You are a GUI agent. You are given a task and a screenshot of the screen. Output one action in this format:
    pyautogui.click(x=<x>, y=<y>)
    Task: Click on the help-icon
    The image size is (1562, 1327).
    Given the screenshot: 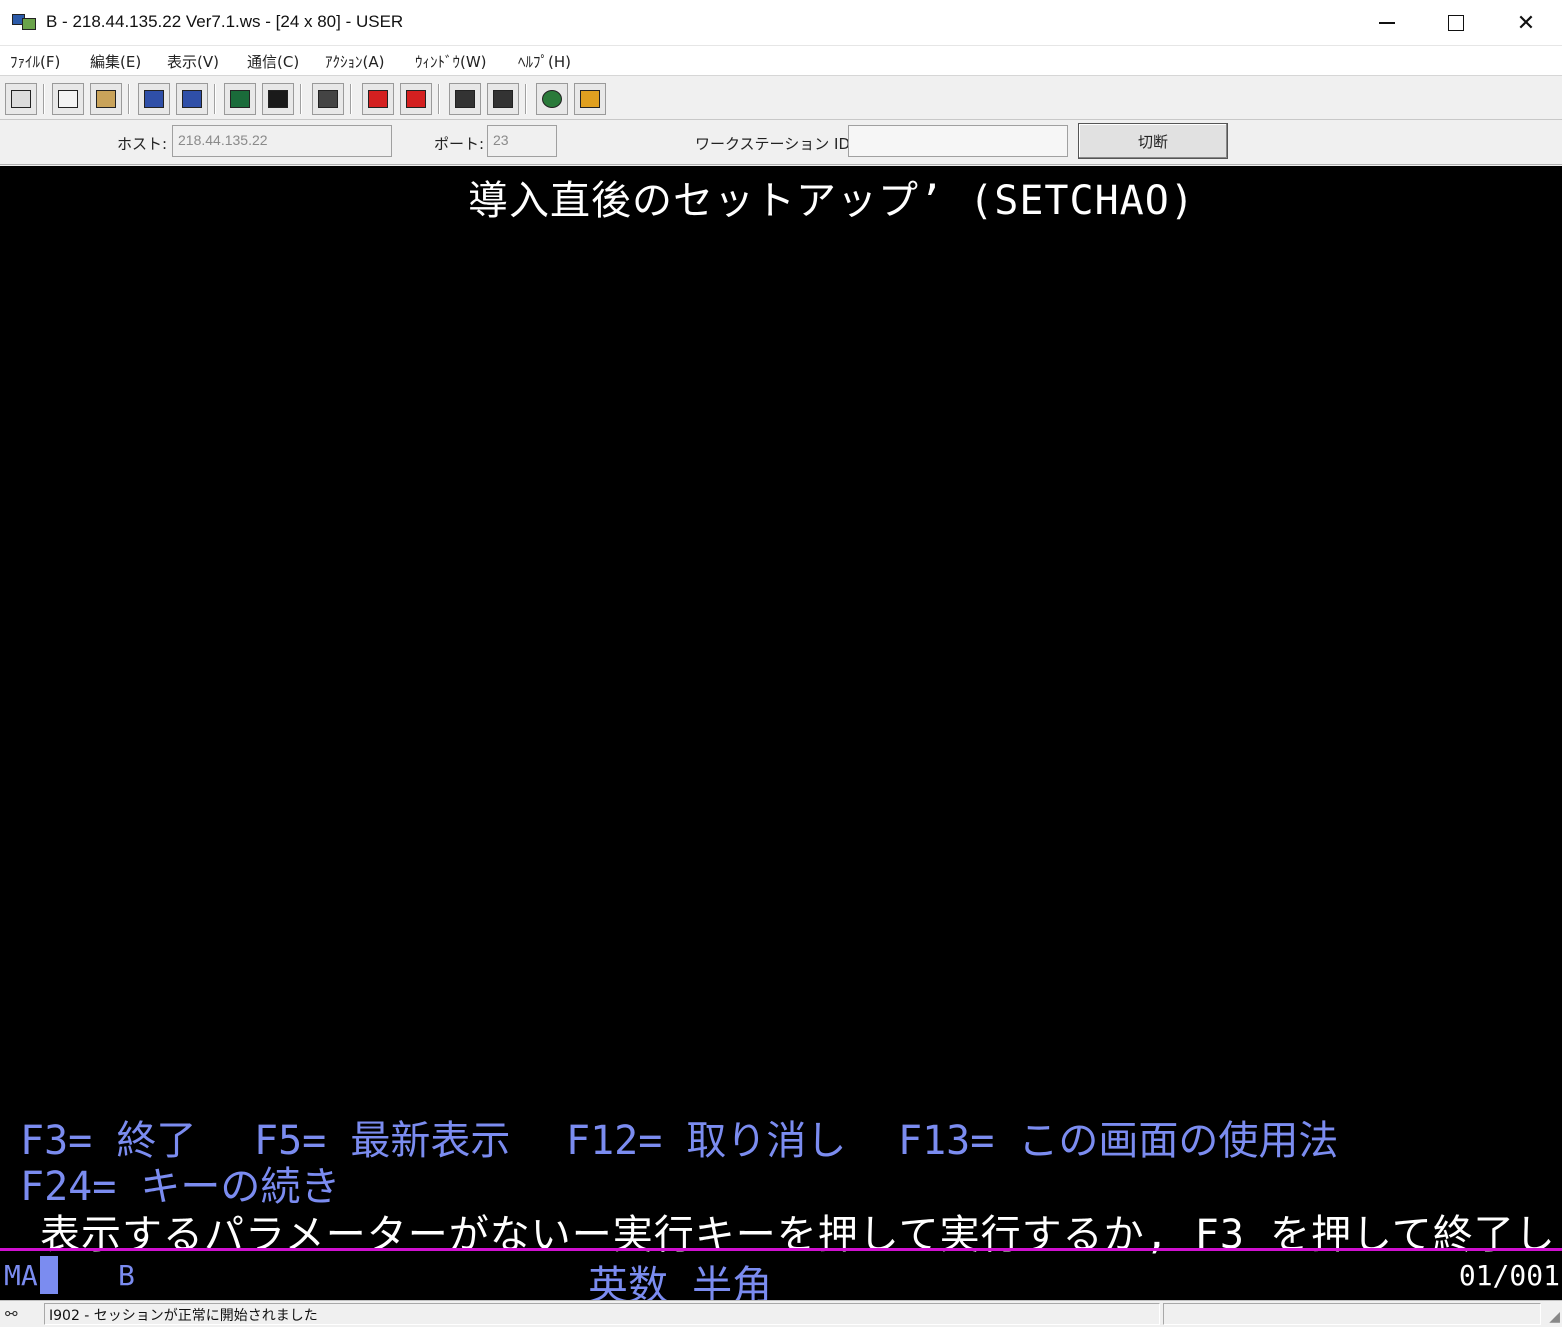 What is the action you would take?
    pyautogui.click(x=590, y=99)
    